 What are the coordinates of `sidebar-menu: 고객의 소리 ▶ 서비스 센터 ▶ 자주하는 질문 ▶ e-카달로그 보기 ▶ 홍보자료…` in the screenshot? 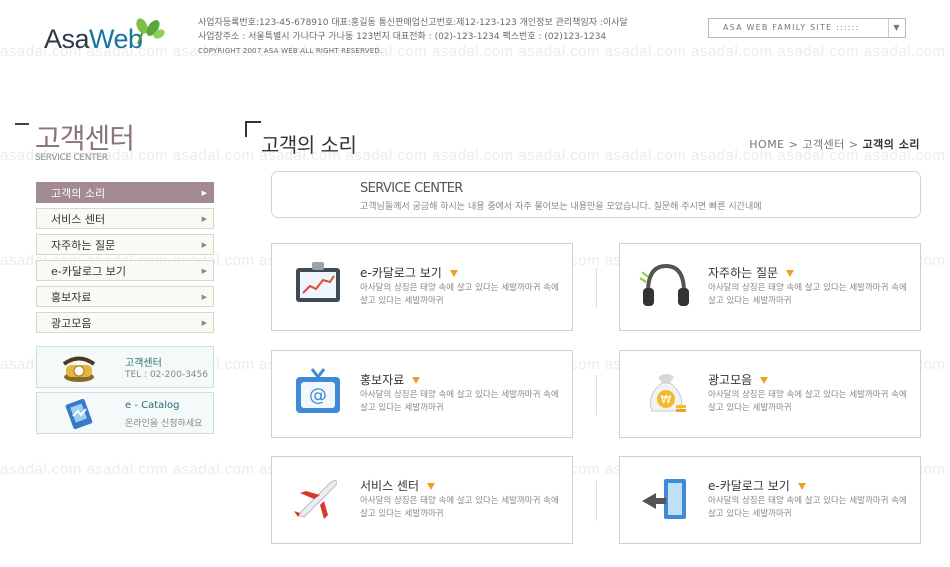 It's located at (125, 260).